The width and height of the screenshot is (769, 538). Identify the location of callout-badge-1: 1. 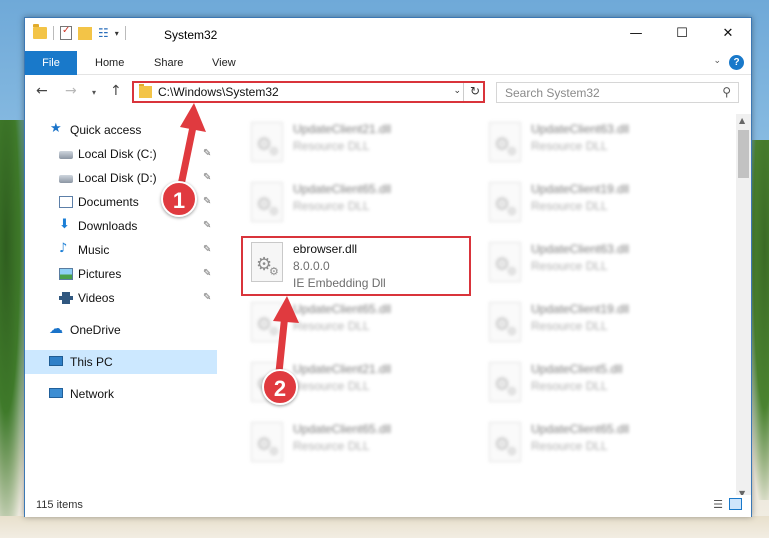
(179, 199).